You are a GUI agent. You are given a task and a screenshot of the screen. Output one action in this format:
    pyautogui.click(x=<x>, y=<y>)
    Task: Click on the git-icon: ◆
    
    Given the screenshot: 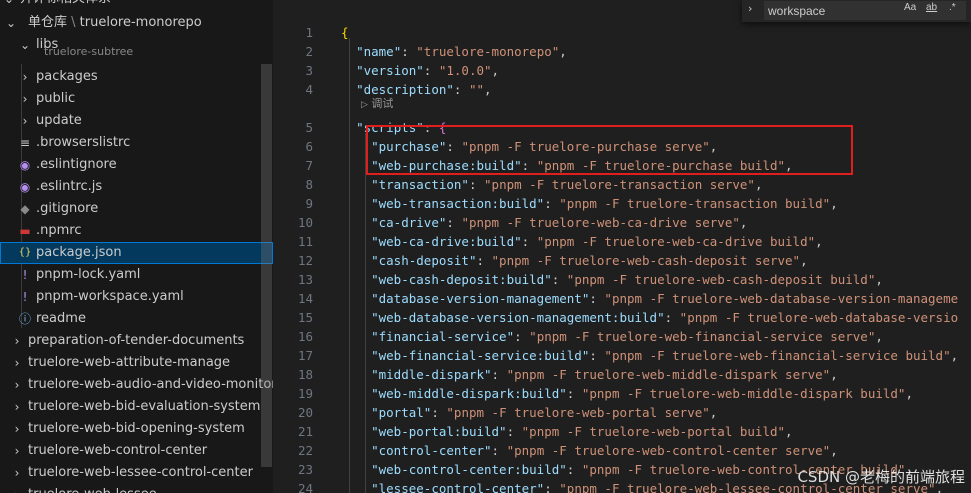 What is the action you would take?
    pyautogui.click(x=25, y=209)
    